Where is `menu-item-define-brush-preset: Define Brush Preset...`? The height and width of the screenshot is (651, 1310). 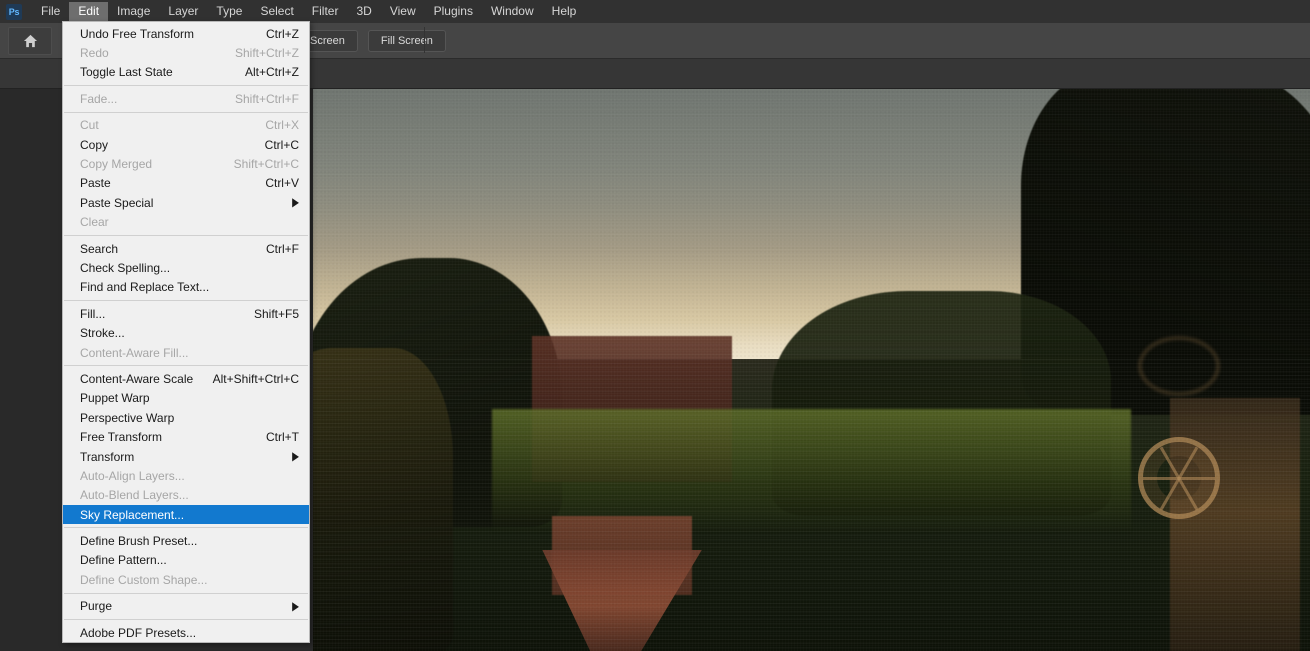
menu-item-define-brush-preset: Define Brush Preset... is located at coordinates (186, 540).